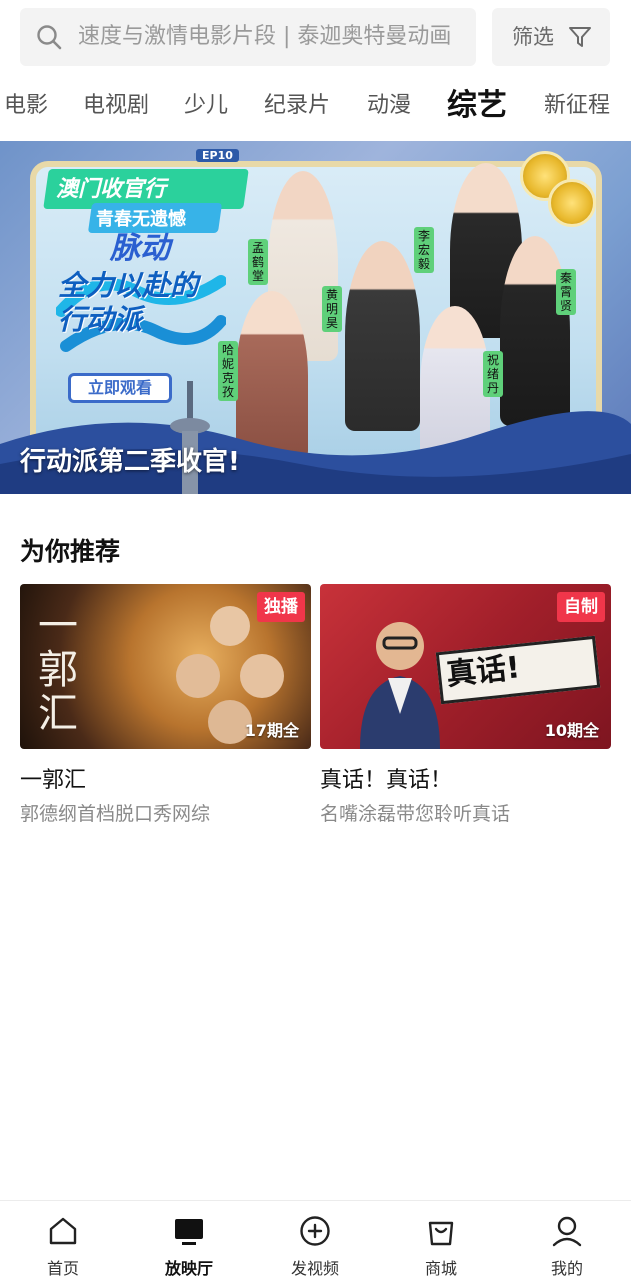 The height and width of the screenshot is (1280, 631). I want to click on filter-button: 筛选, so click(551, 37).